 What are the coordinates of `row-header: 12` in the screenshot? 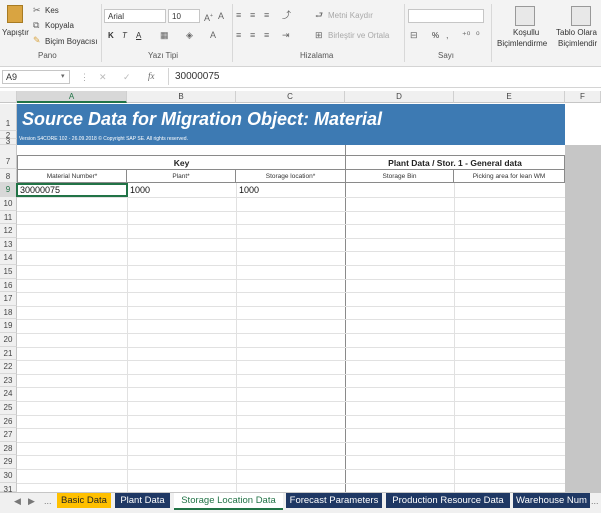 It's located at (8, 231).